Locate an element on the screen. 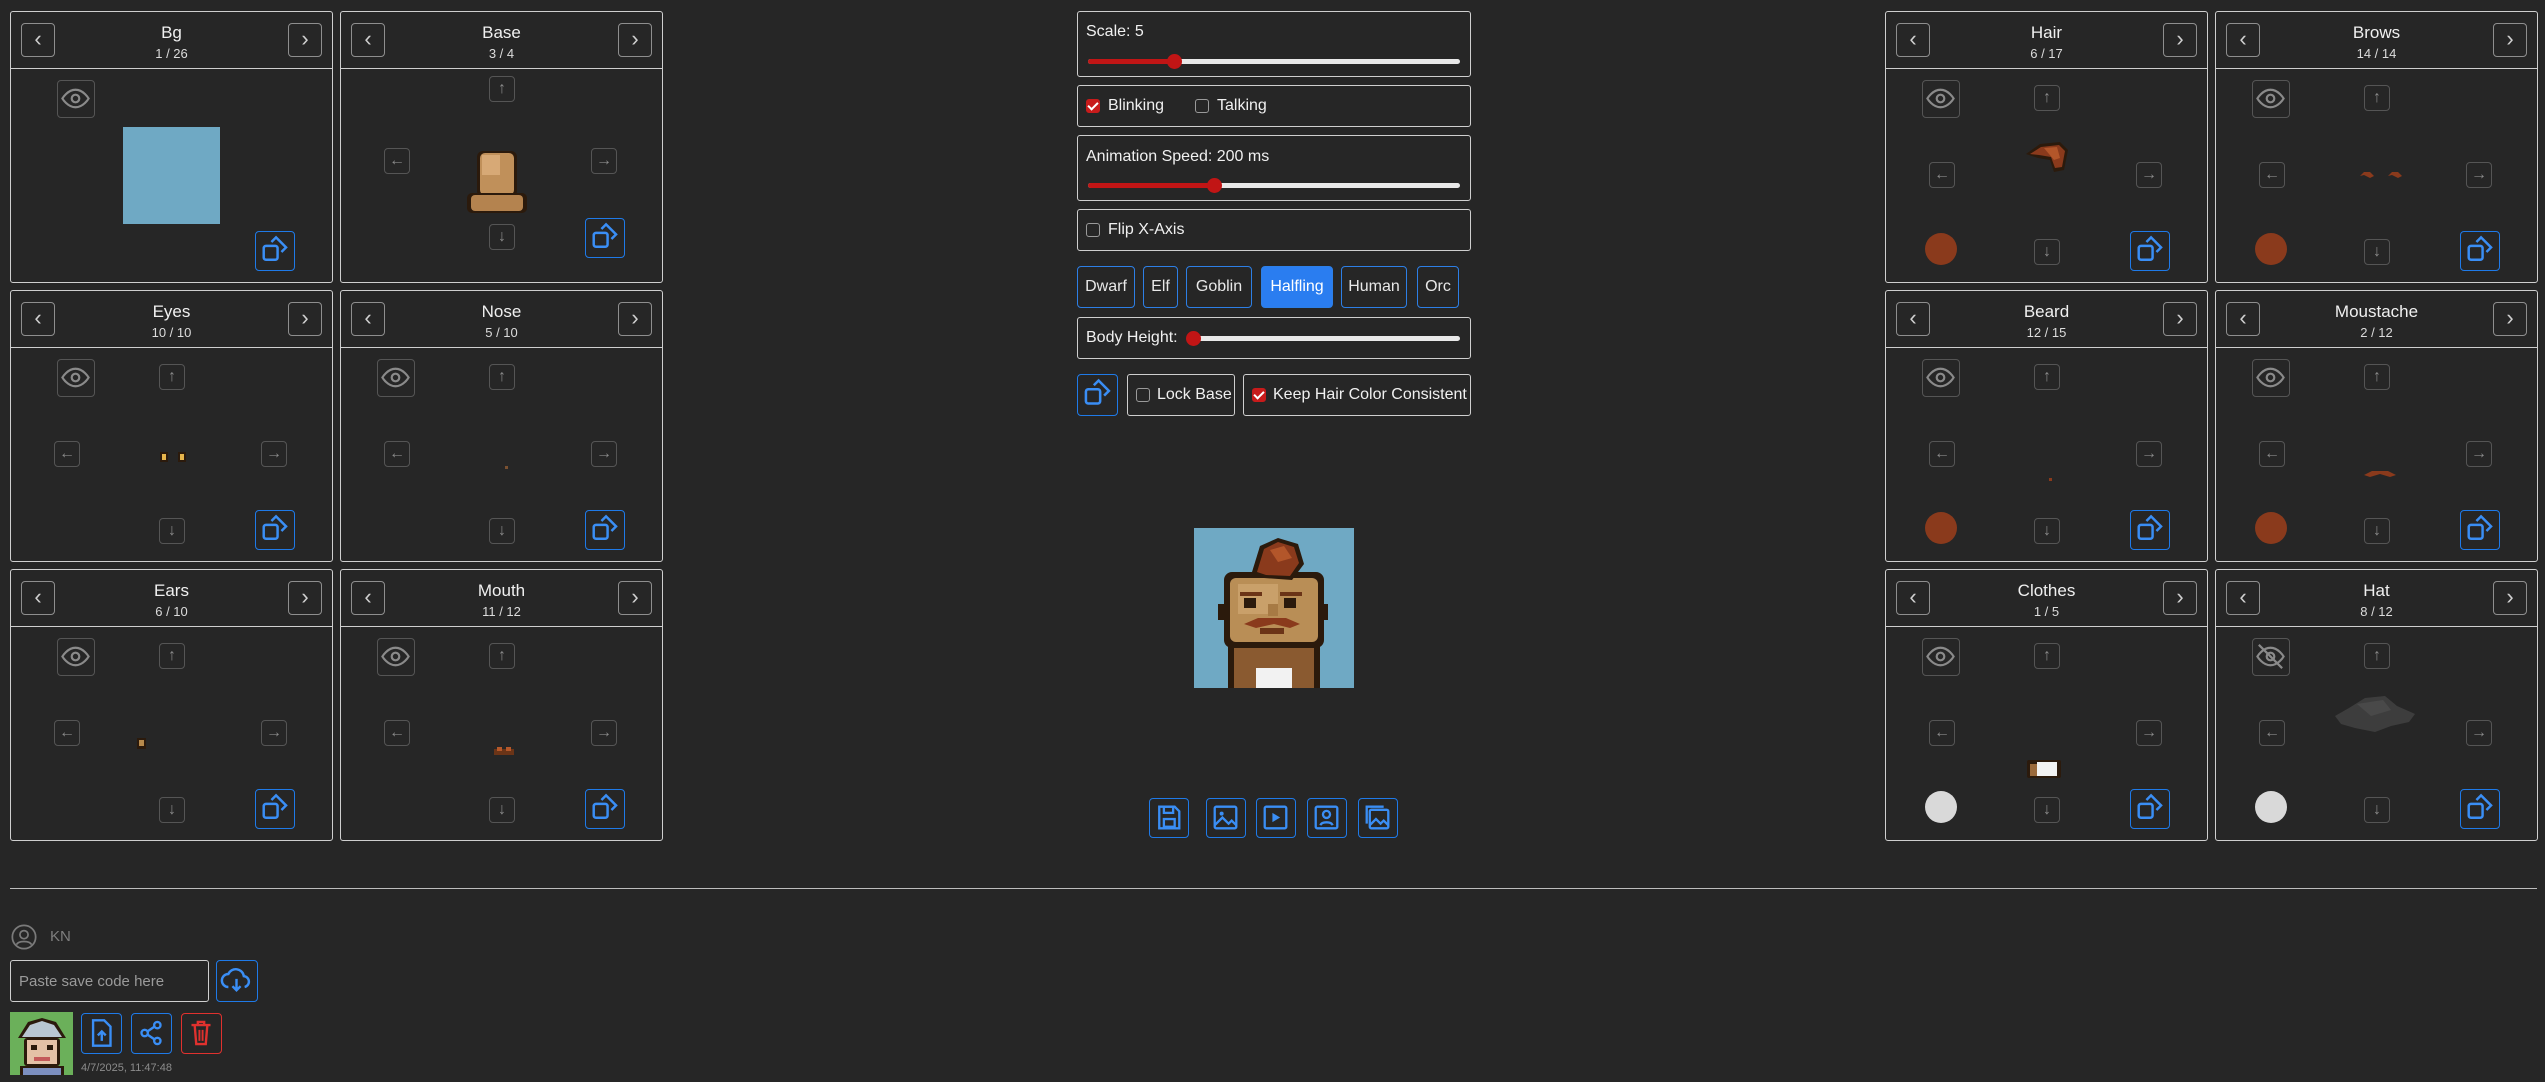  export-gallery-button is located at coordinates (1378, 818).